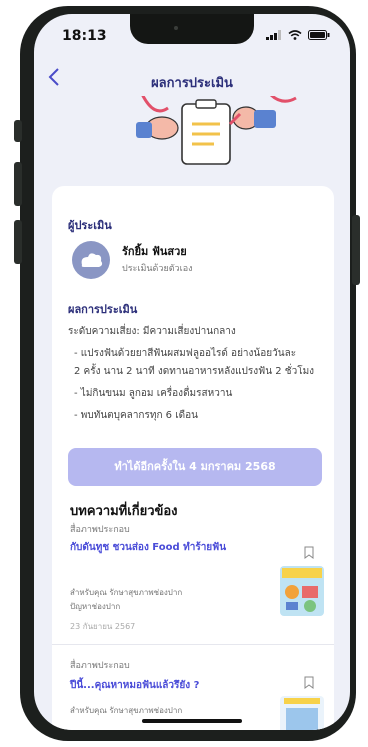 The width and height of the screenshot is (368, 747). What do you see at coordinates (160, 686) in the screenshot?
I see `article-title: ปีนี้...คุณหาหมอฟันแล้วรึยัง ?` at bounding box center [160, 686].